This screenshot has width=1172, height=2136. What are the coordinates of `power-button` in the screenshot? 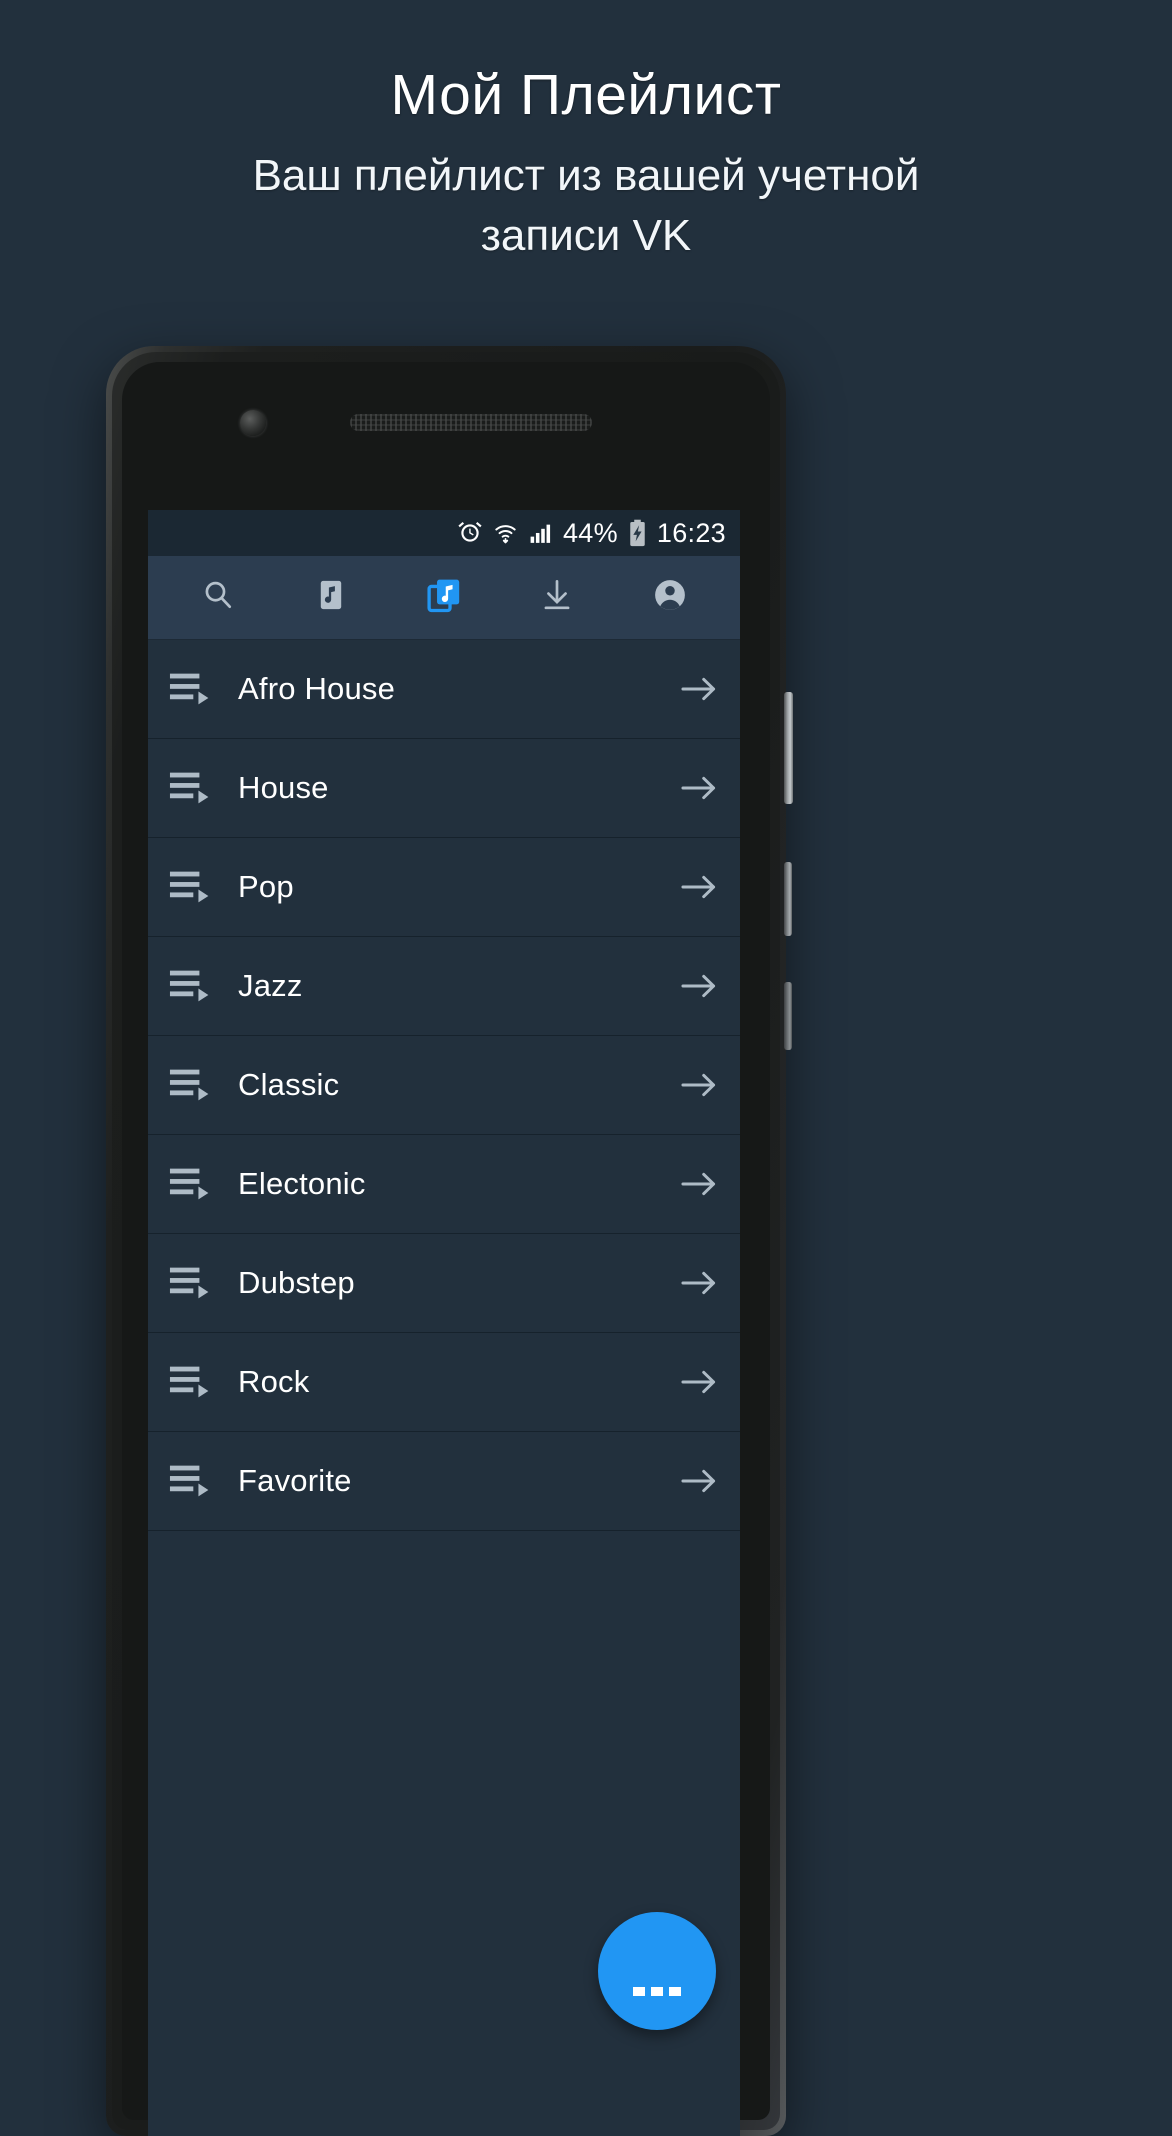 It's located at (788, 748).